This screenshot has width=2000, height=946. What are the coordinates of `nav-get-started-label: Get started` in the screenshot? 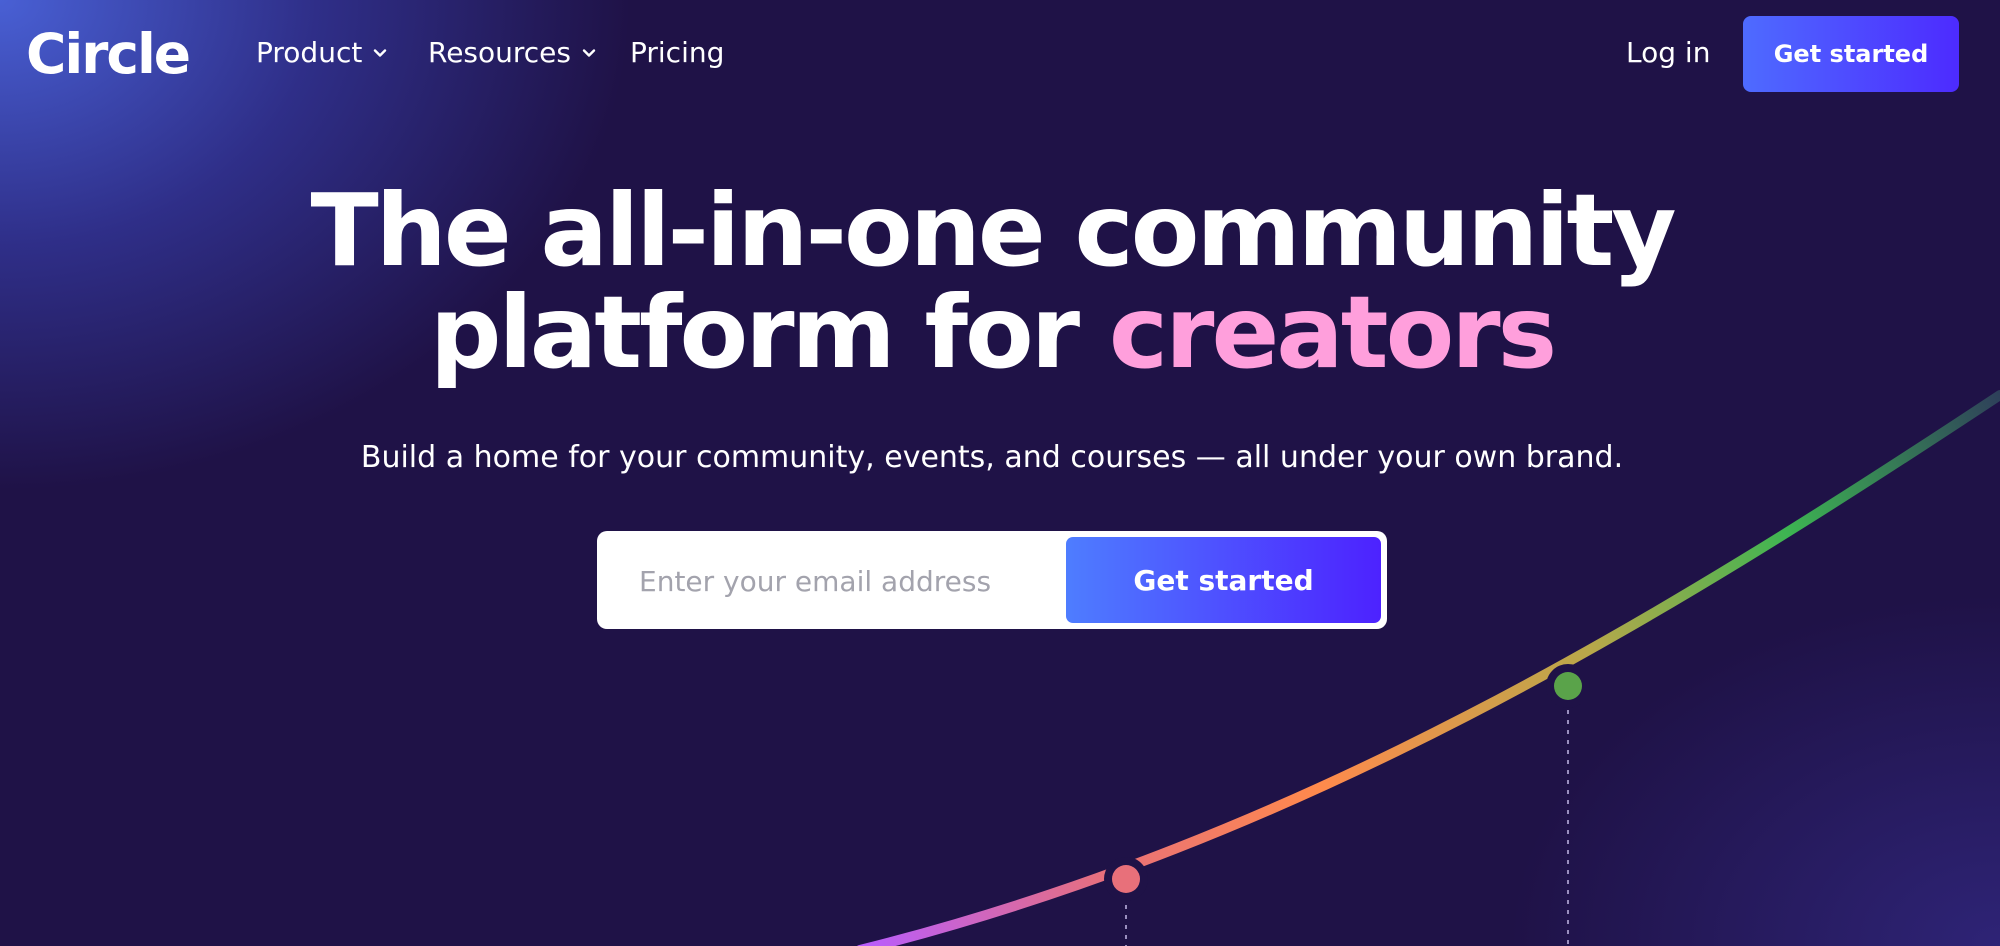 It's located at (1851, 54).